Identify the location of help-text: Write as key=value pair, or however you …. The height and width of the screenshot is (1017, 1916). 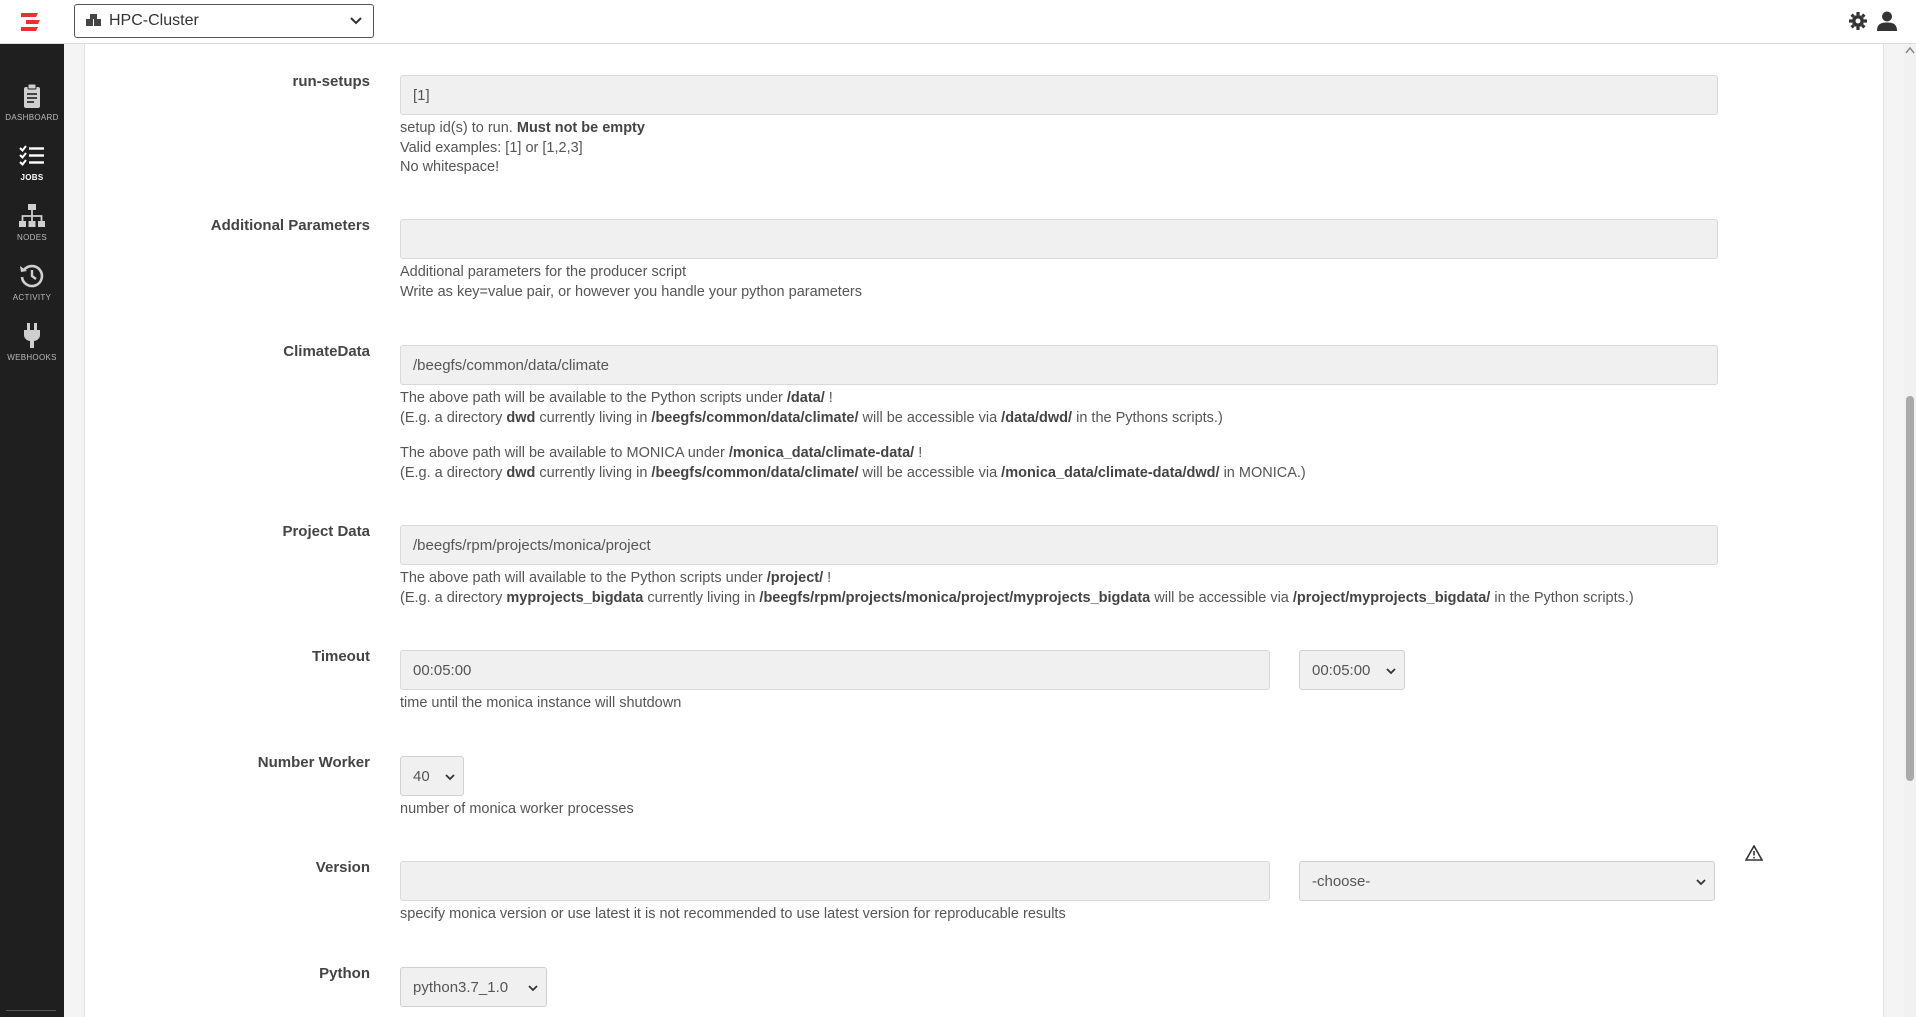
(631, 291).